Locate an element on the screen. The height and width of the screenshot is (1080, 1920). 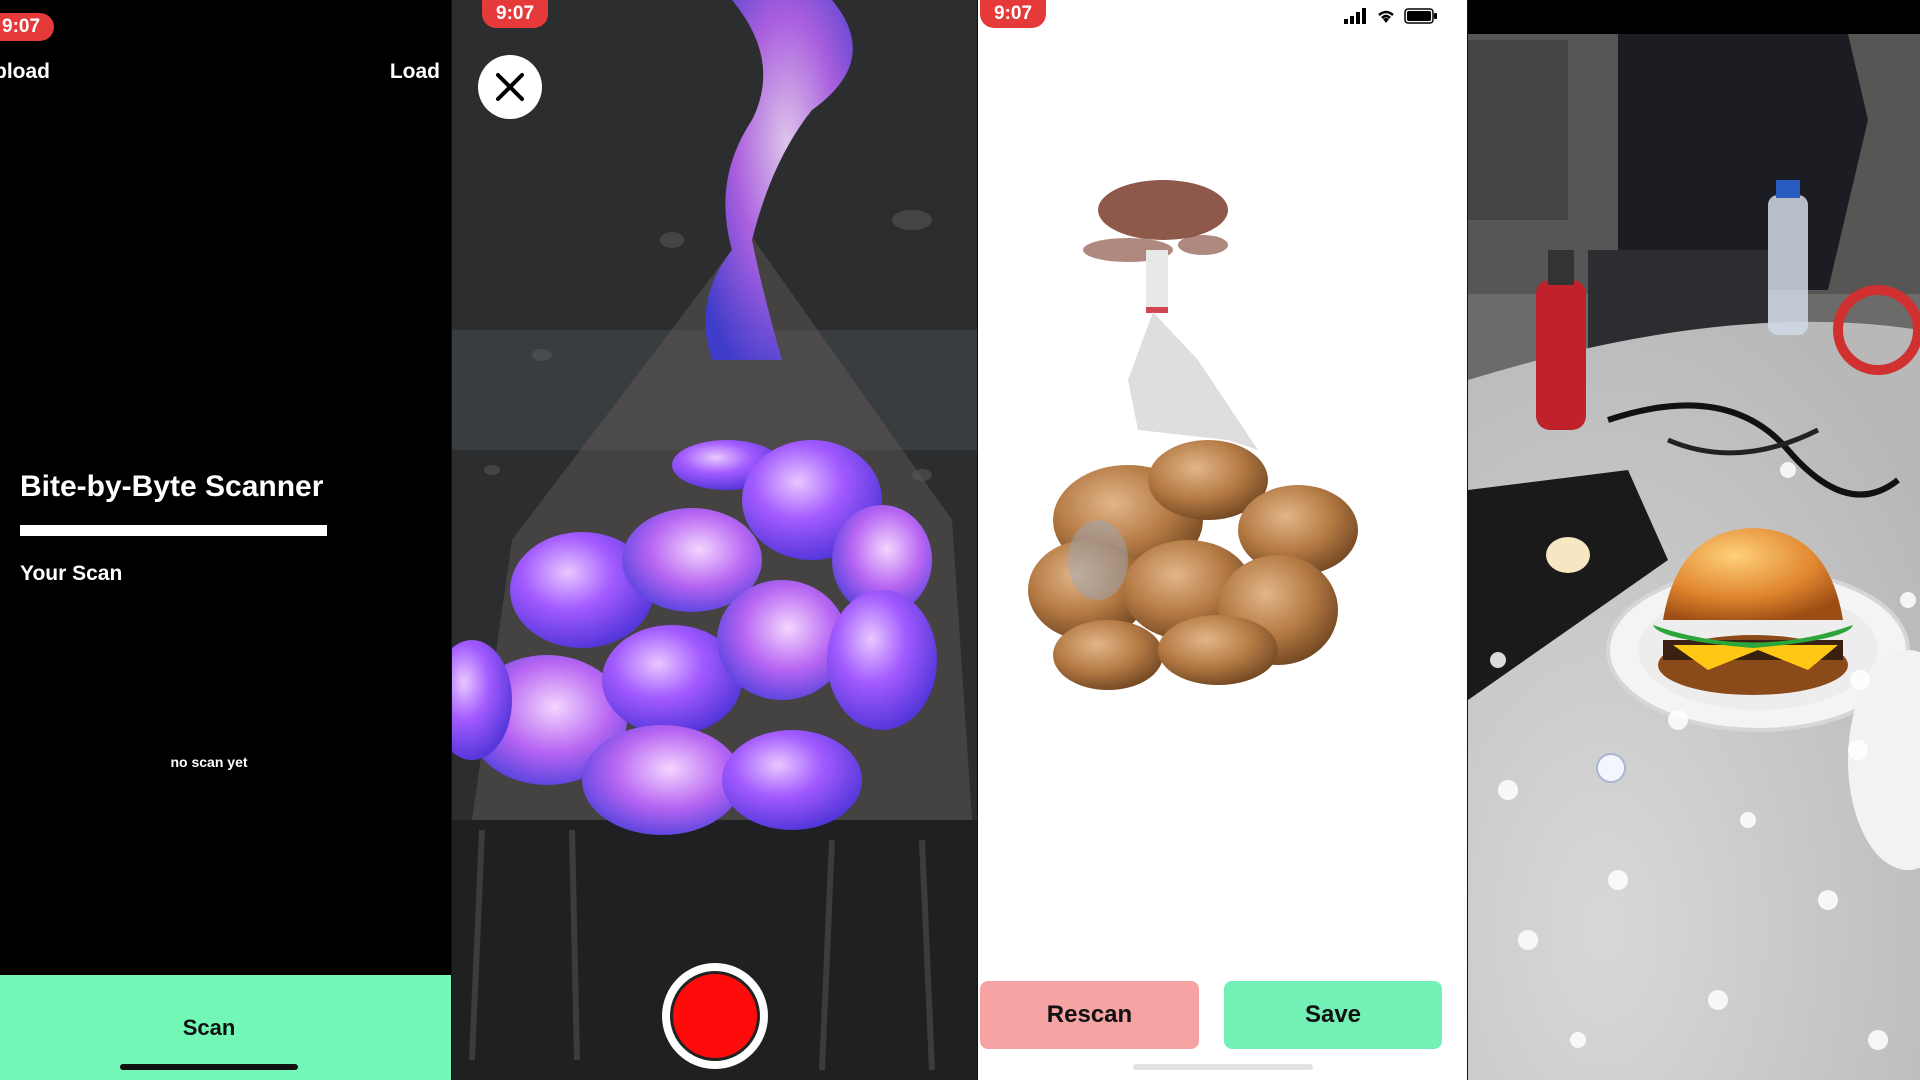
record-icon is located at coordinates (715, 1016).